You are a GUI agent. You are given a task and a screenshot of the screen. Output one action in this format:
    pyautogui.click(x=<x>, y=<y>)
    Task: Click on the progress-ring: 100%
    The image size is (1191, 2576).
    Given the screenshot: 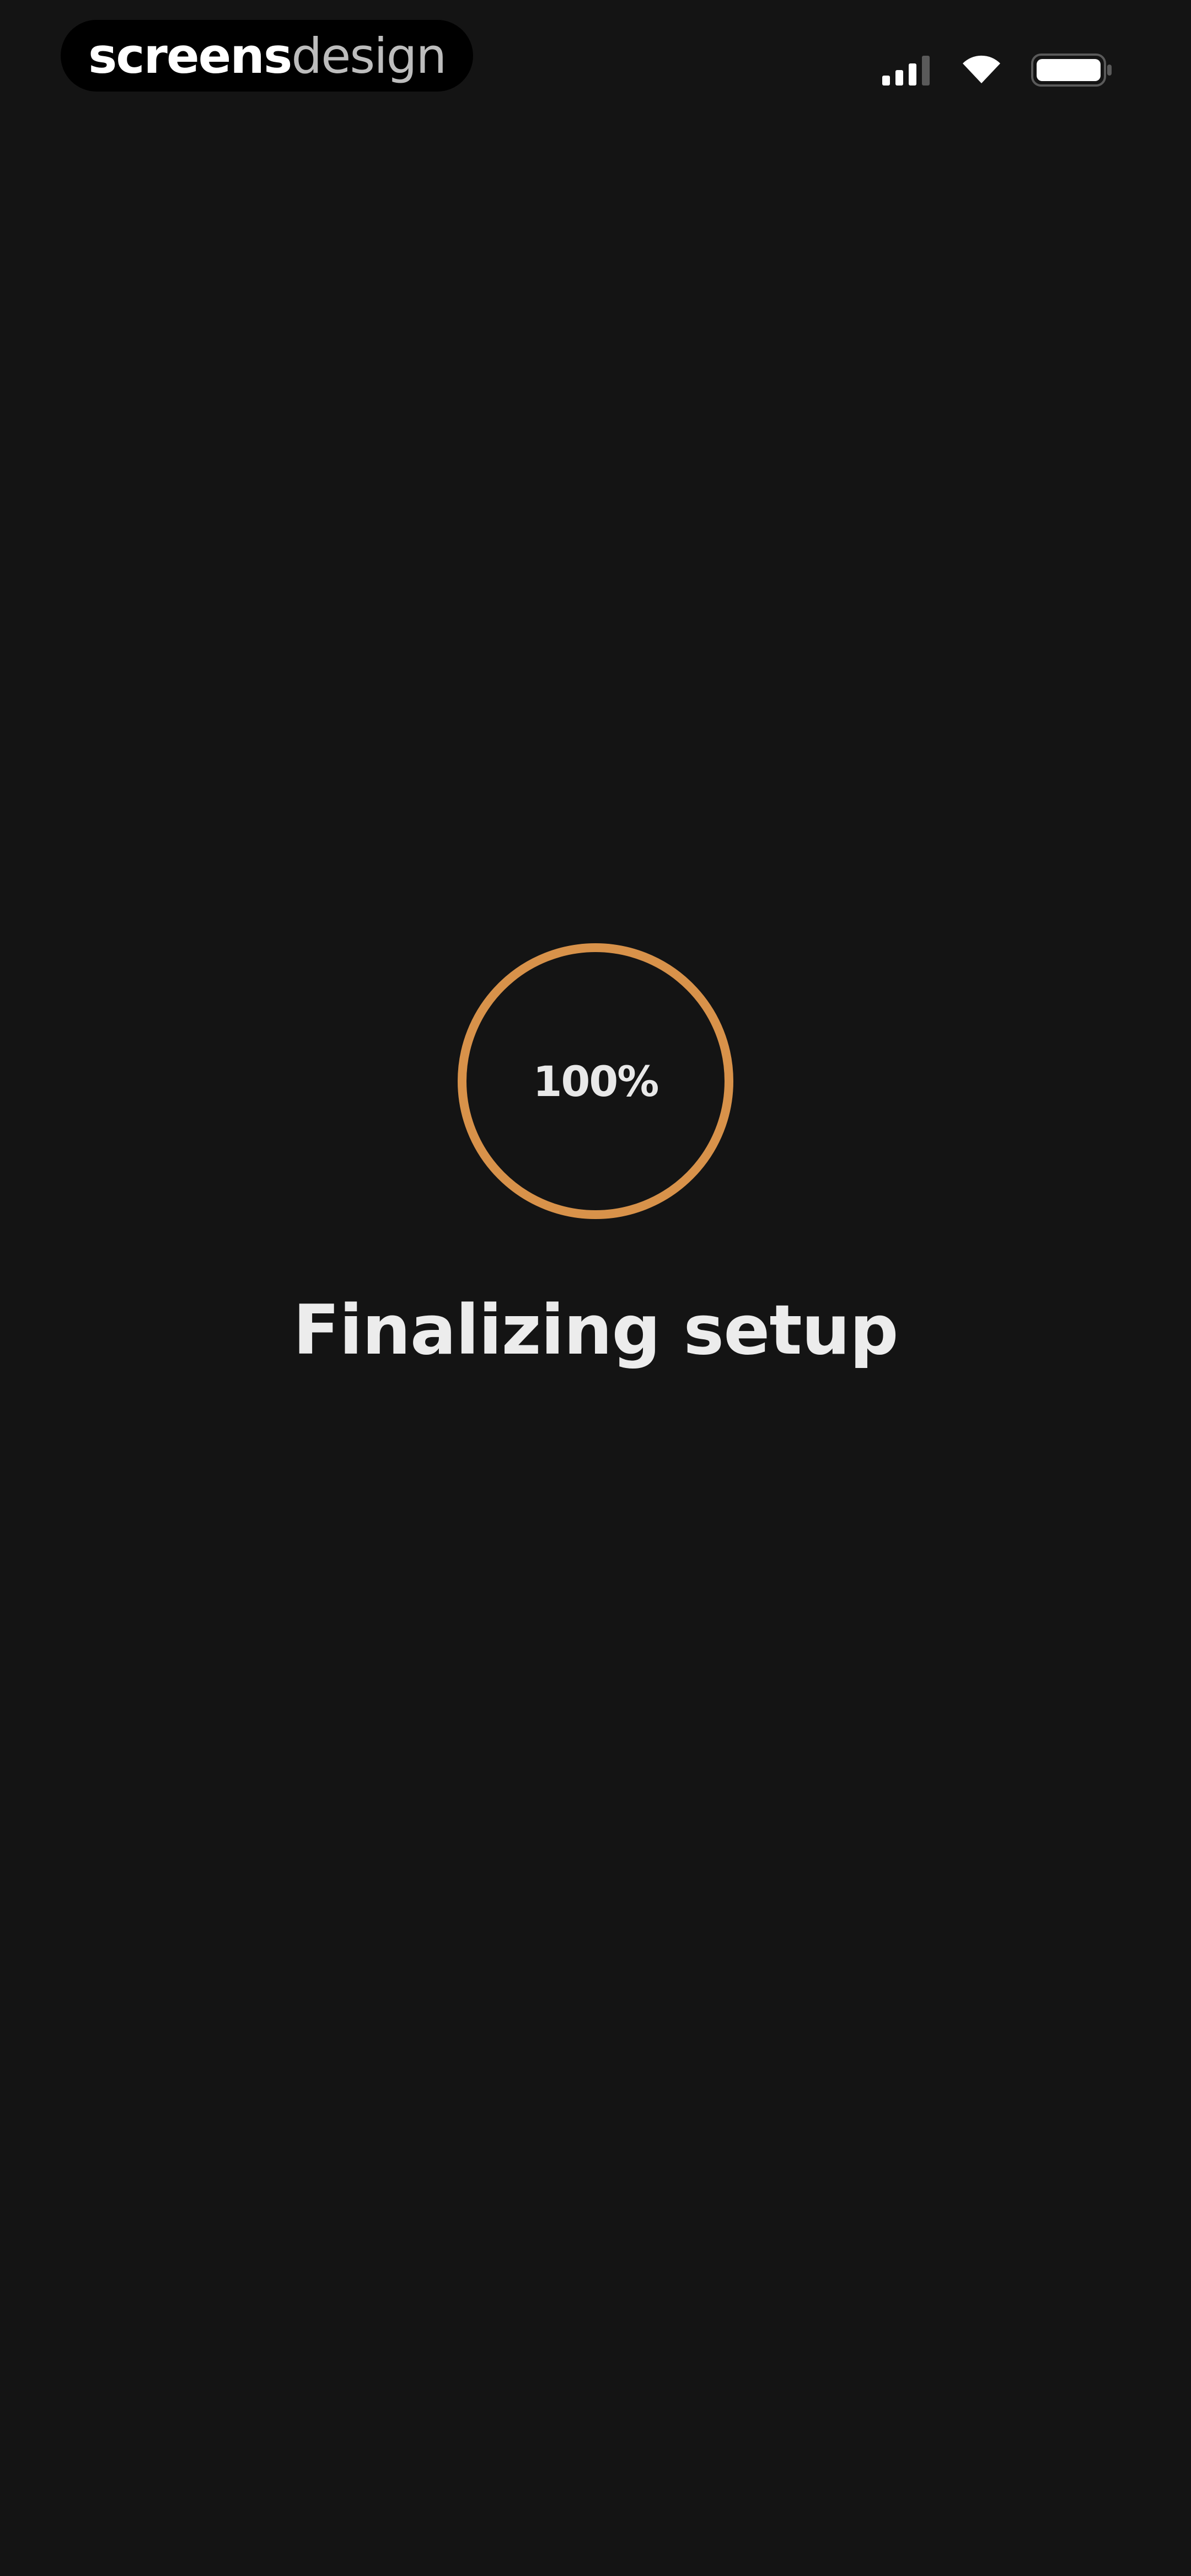 What is the action you would take?
    pyautogui.click(x=595, y=1081)
    